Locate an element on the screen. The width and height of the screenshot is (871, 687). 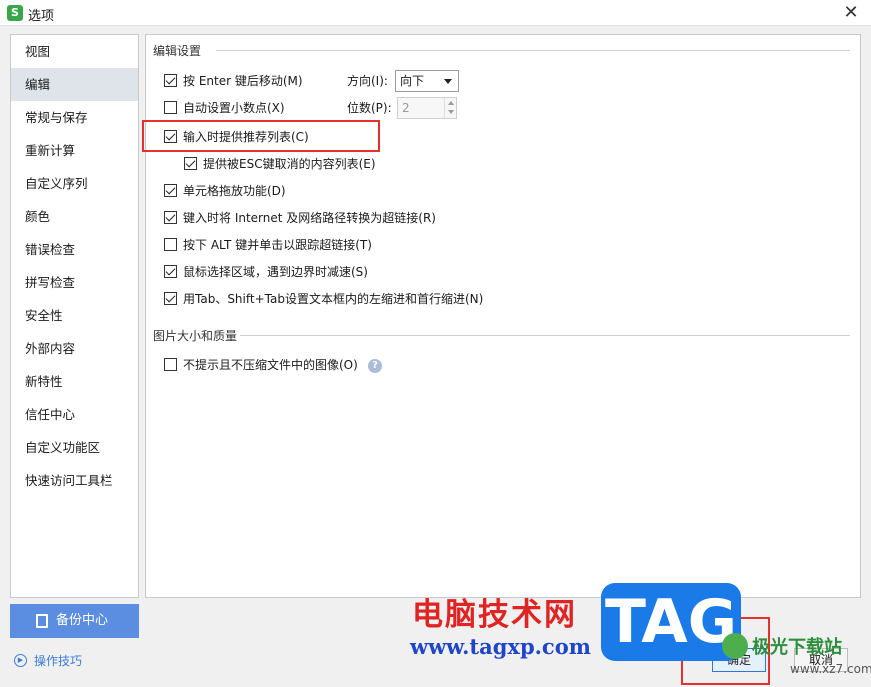
sidebar-item-security: 安全性 is located at coordinates (74, 315).